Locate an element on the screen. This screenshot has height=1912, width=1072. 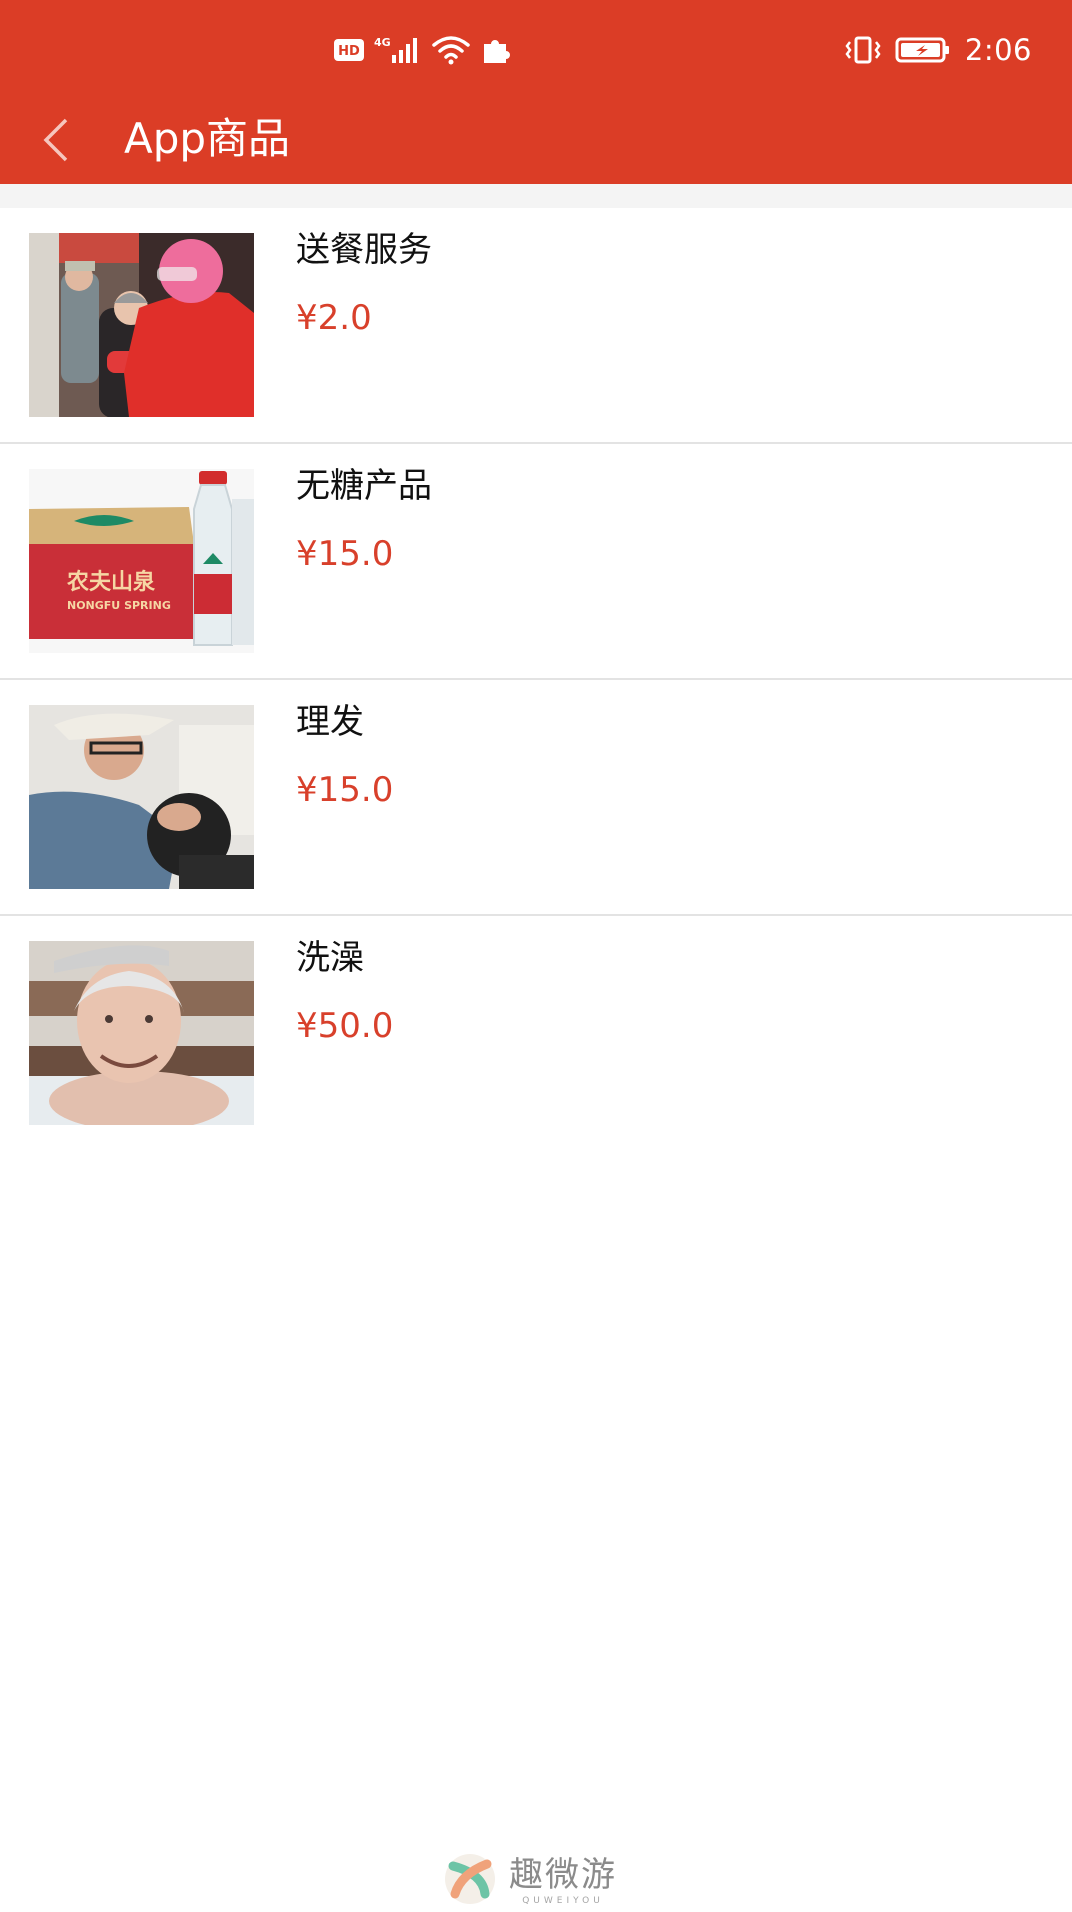
page-title: App商品 is located at coordinates (207, 138).